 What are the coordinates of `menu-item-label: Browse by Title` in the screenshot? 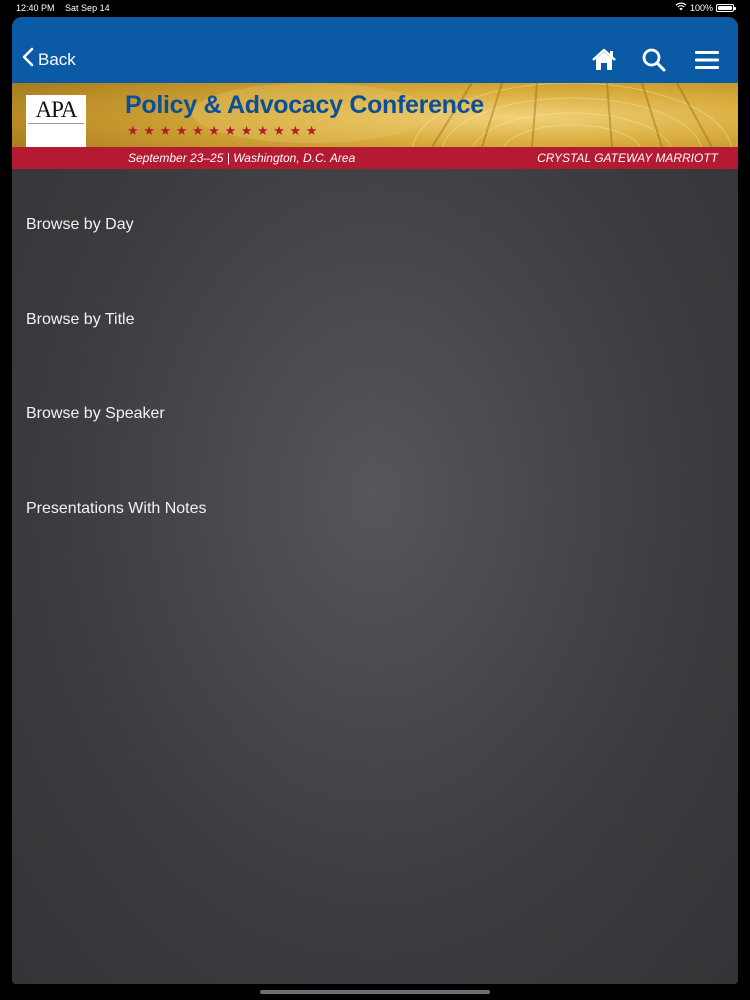 It's located at (80, 319).